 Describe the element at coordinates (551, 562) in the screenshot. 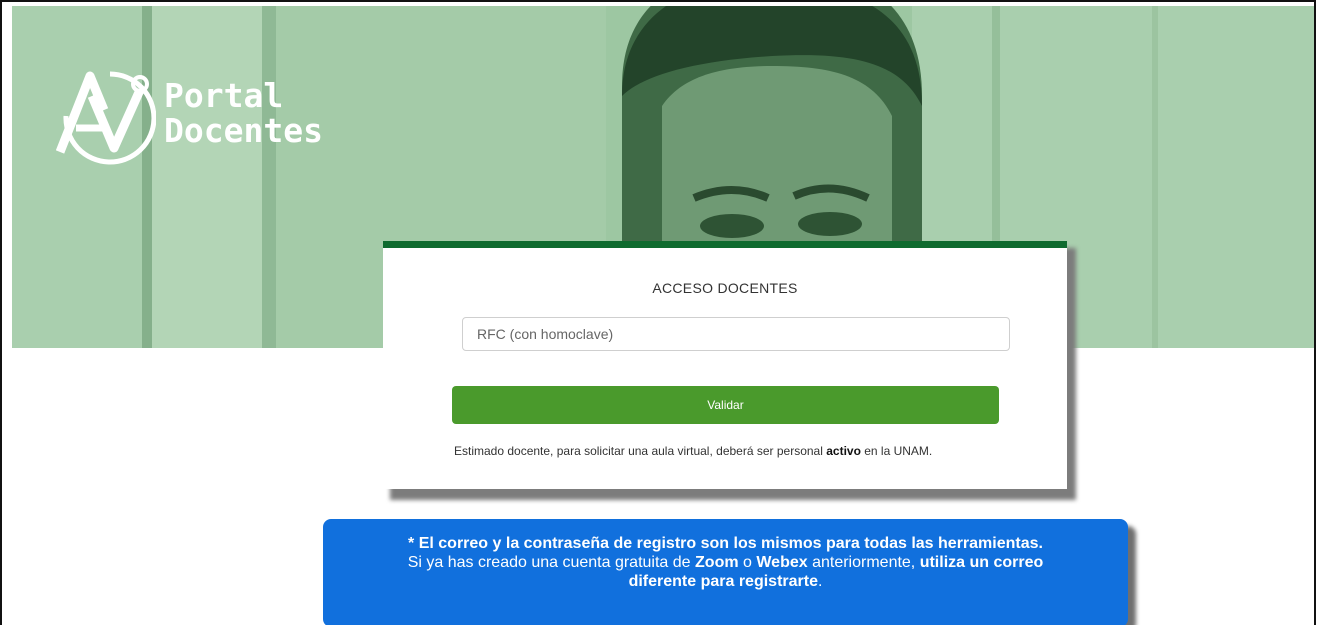

I see `info-line-2-part1: Si ya has creado una cuenta gratuita de` at that location.